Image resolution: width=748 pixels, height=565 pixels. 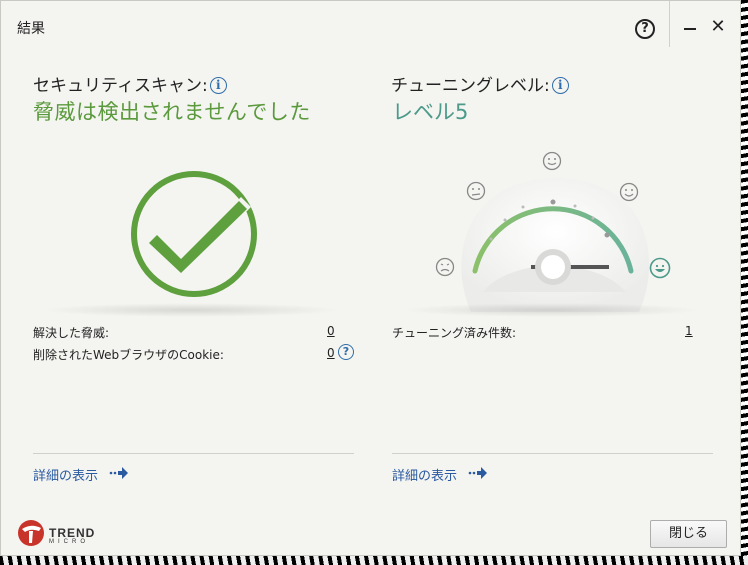 What do you see at coordinates (31, 29) in the screenshot?
I see `window-title: 結果` at bounding box center [31, 29].